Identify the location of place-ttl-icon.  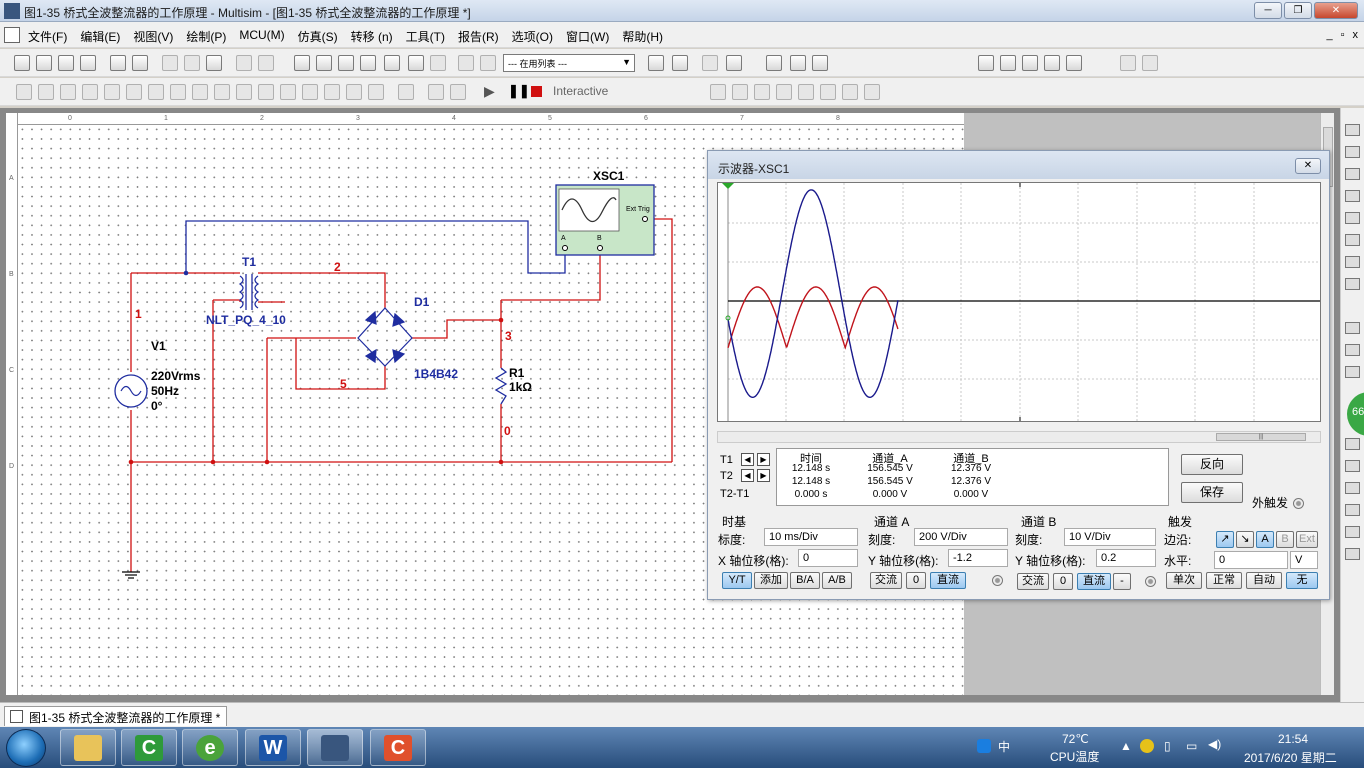
(134, 92).